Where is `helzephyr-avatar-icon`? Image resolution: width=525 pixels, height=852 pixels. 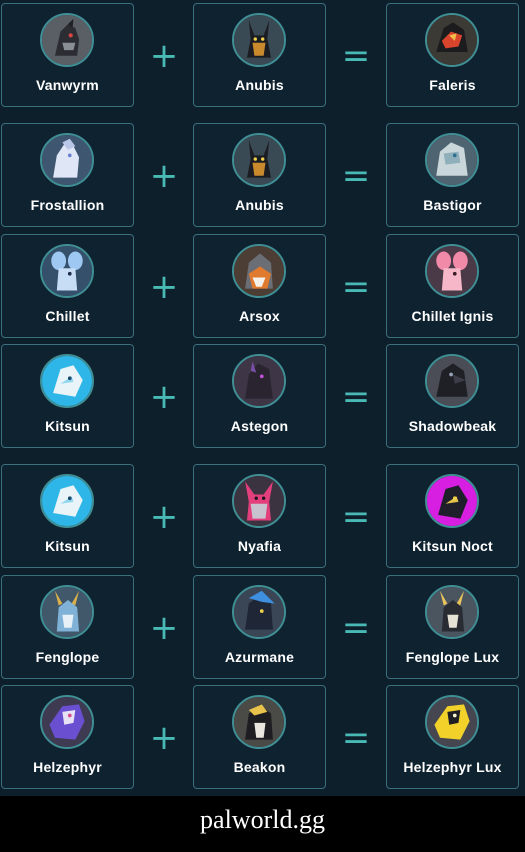
helzephyr-avatar-icon is located at coordinates (67, 722).